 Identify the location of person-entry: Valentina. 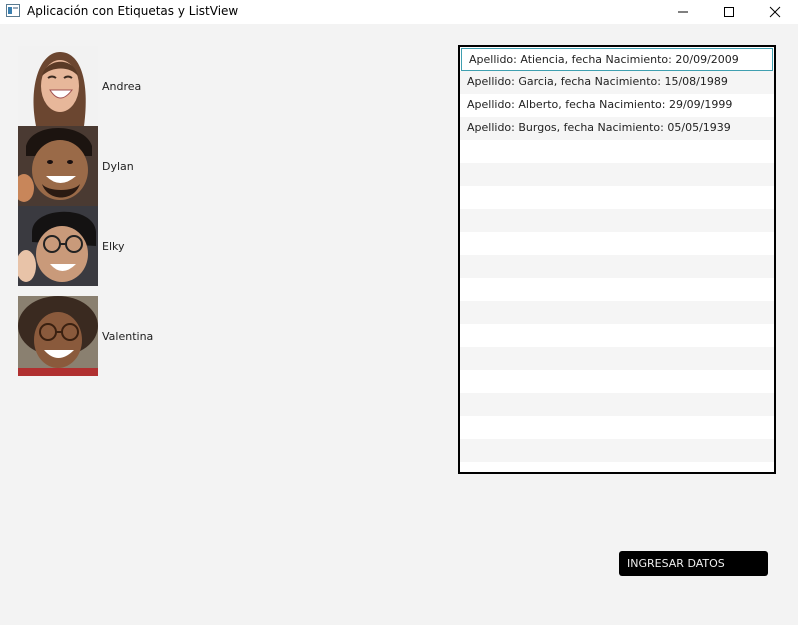
(118, 336).